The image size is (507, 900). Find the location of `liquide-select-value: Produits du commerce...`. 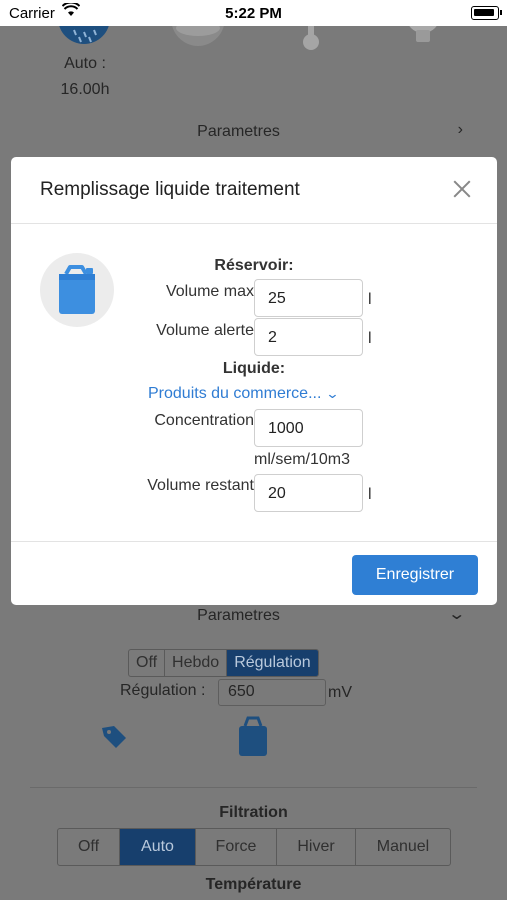

liquide-select-value: Produits du commerce... is located at coordinates (235, 393).